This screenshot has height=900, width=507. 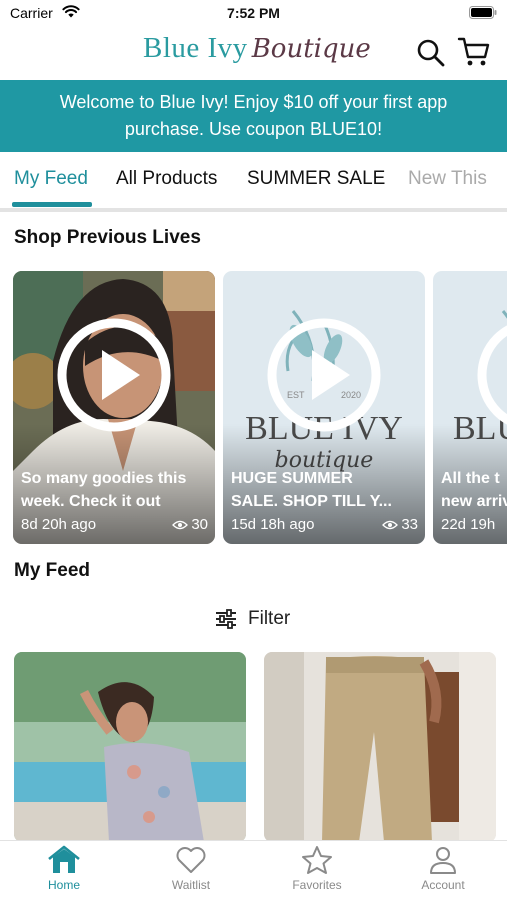 I want to click on view-count: 33, so click(x=400, y=524).